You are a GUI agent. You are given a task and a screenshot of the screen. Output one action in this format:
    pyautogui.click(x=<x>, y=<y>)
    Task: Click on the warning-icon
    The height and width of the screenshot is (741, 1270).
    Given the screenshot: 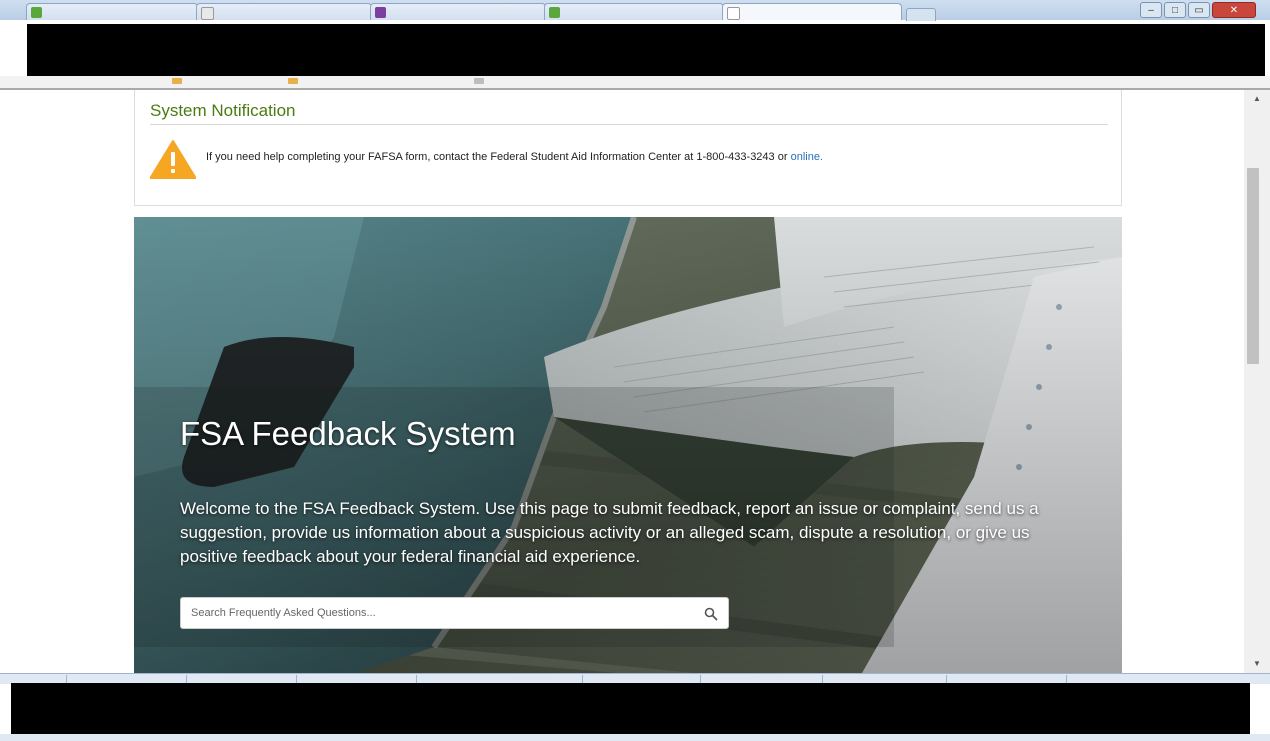 What is the action you would take?
    pyautogui.click(x=173, y=159)
    